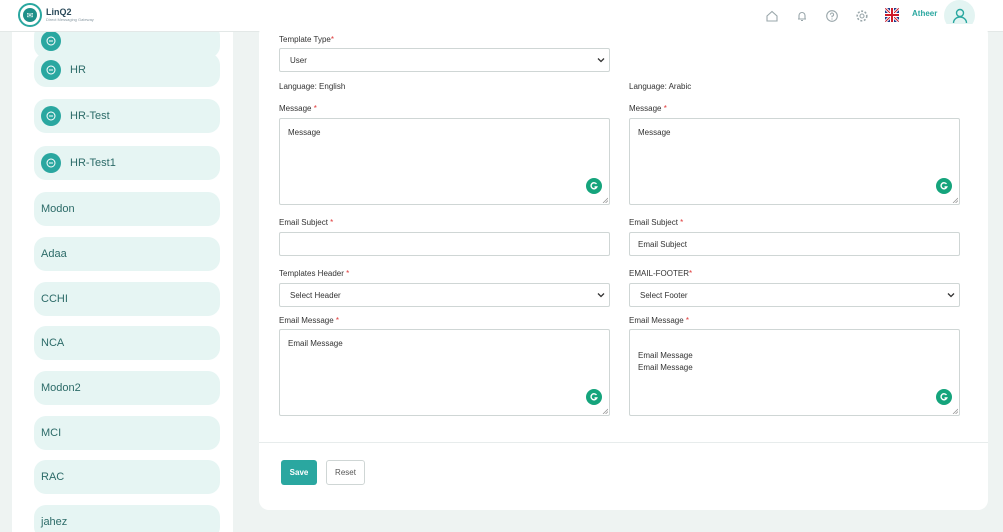 The image size is (1003, 532). What do you see at coordinates (314, 273) in the screenshot?
I see `templates-header-label: Templates Header *` at bounding box center [314, 273].